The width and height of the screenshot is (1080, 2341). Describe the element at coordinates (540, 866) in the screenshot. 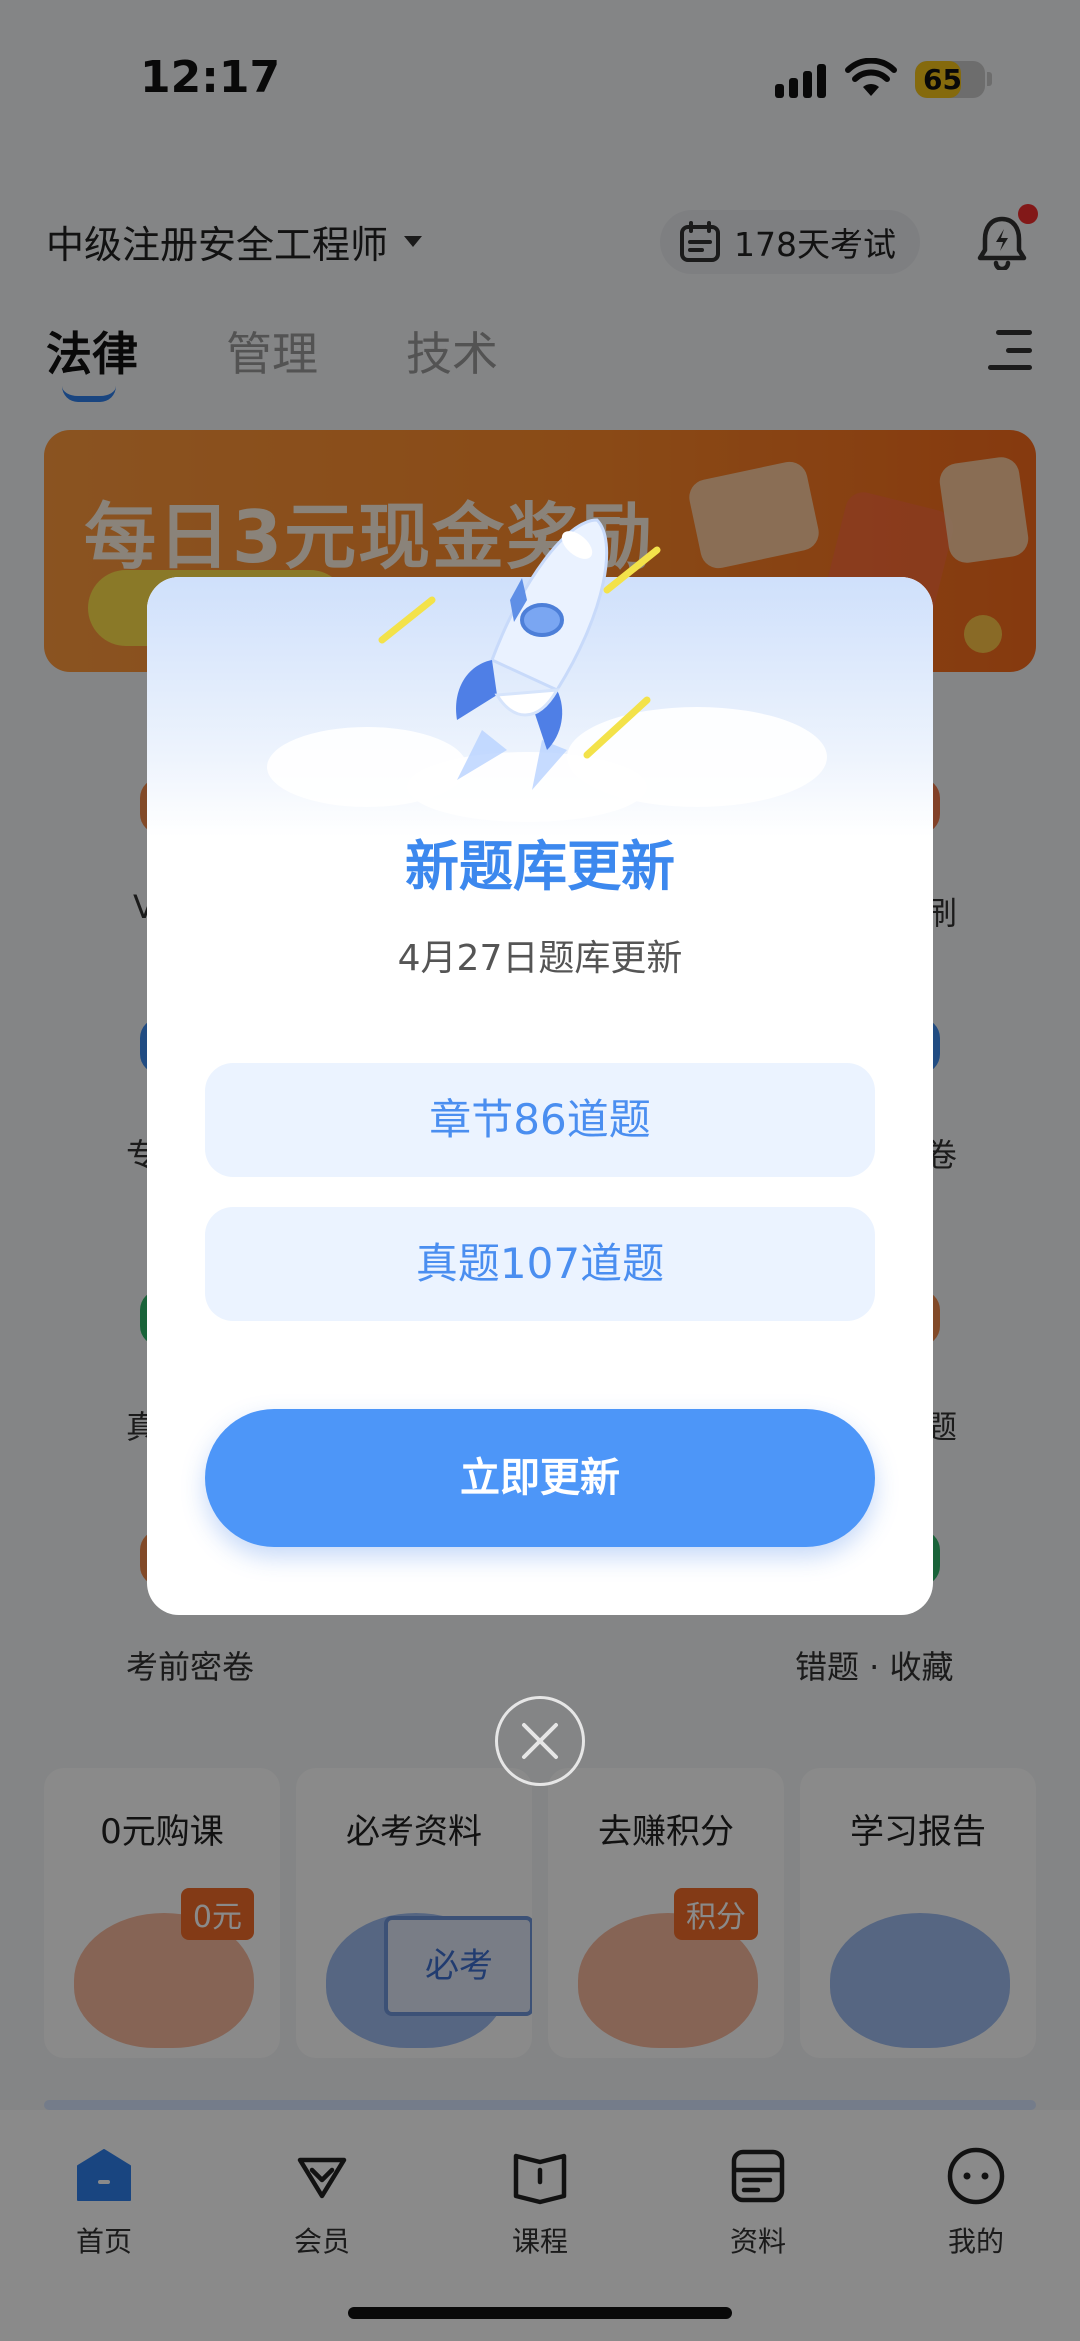

I see `dialog-title: 新题库更新` at that location.